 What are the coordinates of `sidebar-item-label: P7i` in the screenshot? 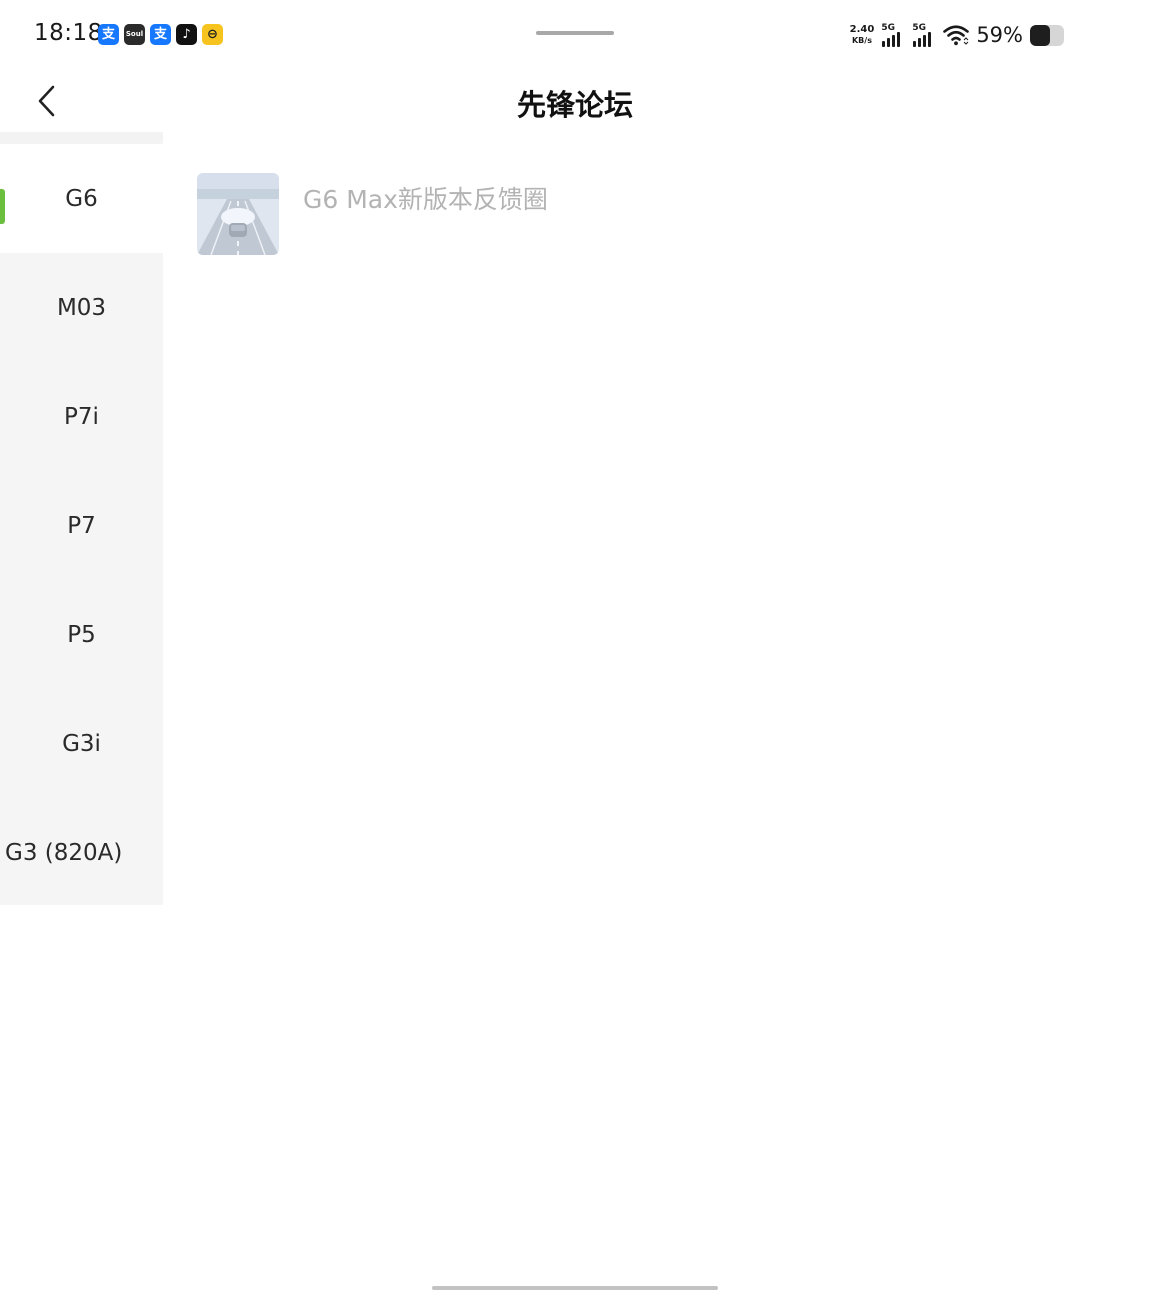 It's located at (81, 416).